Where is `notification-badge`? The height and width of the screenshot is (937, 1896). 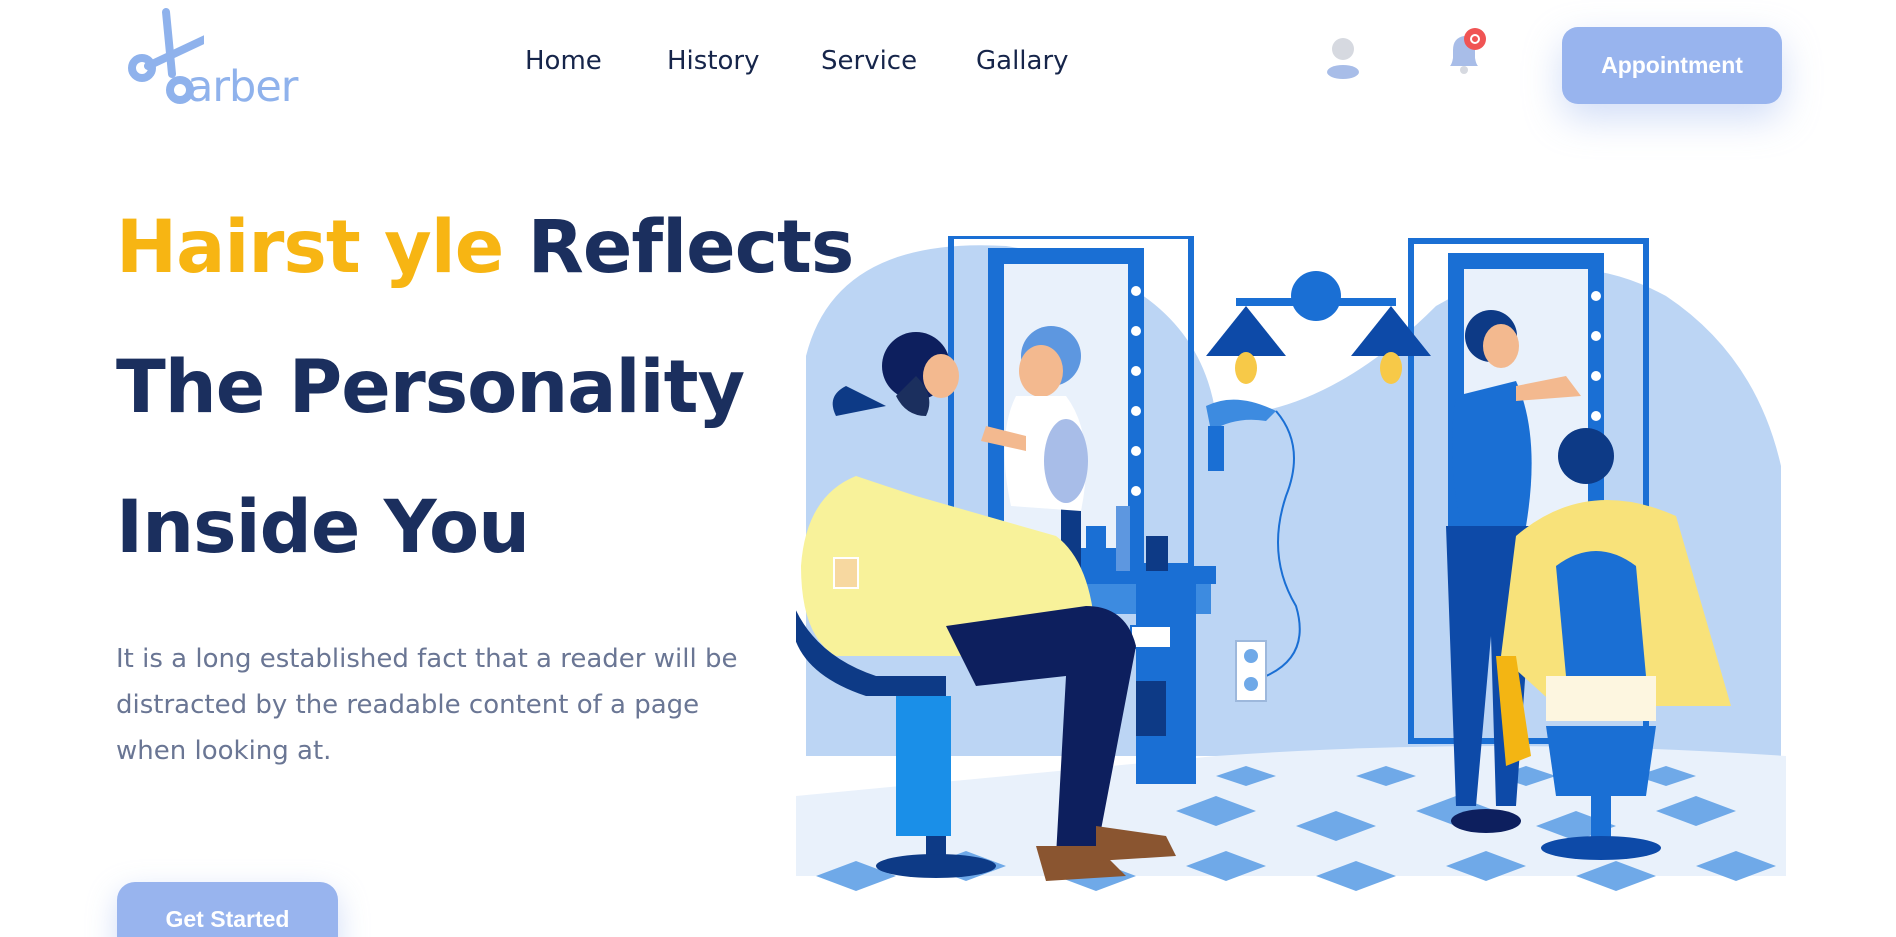 notification-badge is located at coordinates (1475, 39).